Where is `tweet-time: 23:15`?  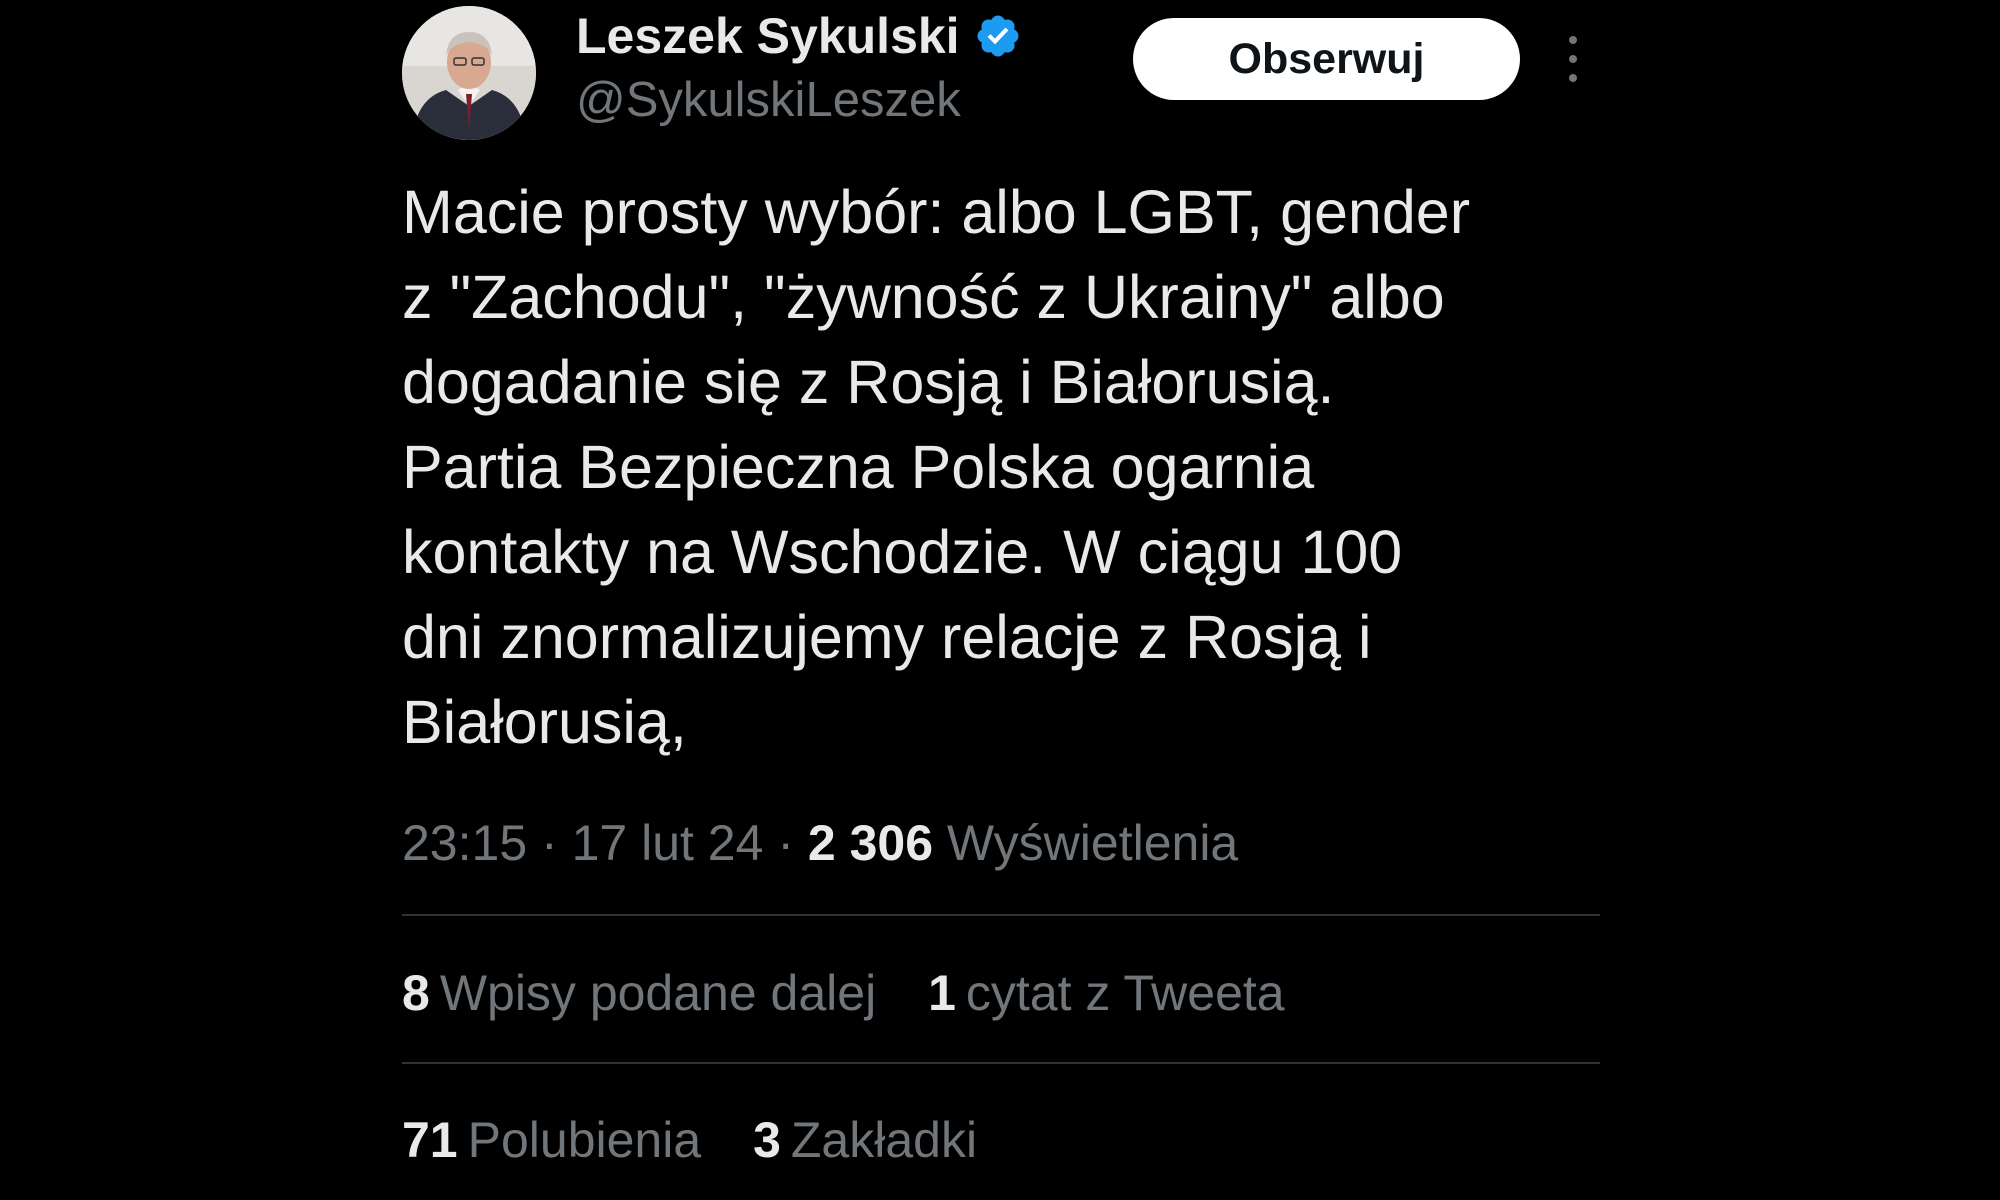
tweet-time: 23:15 is located at coordinates (464, 843).